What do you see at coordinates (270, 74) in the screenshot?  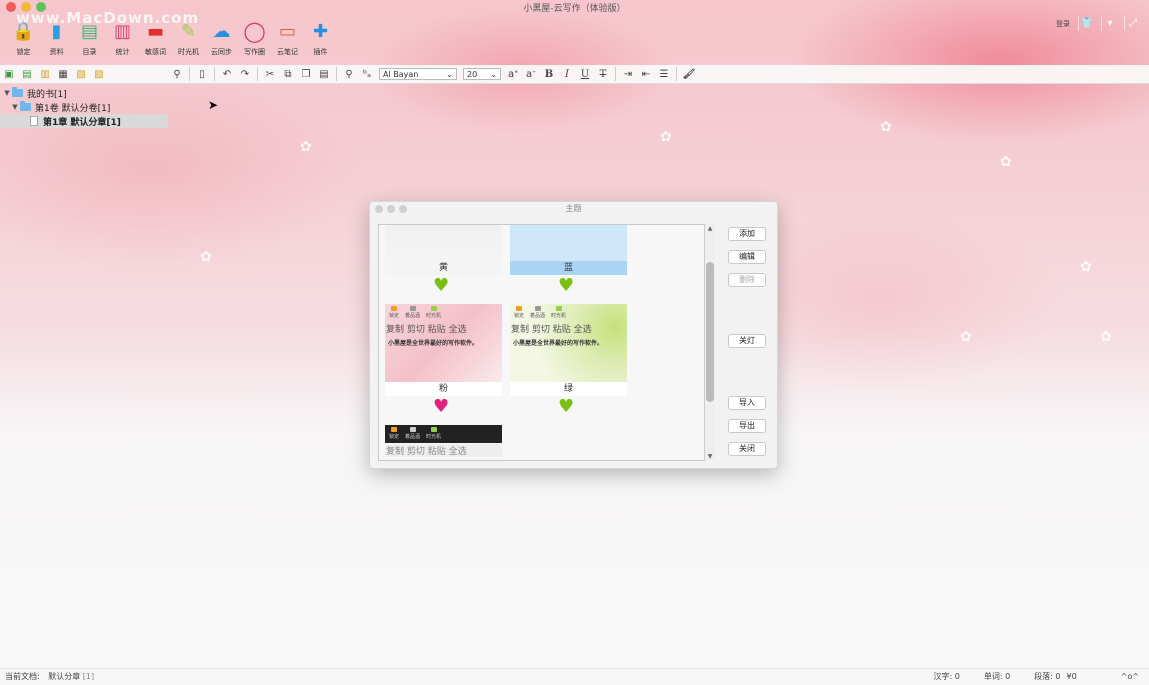 I see `cut-icon: ✂` at bounding box center [270, 74].